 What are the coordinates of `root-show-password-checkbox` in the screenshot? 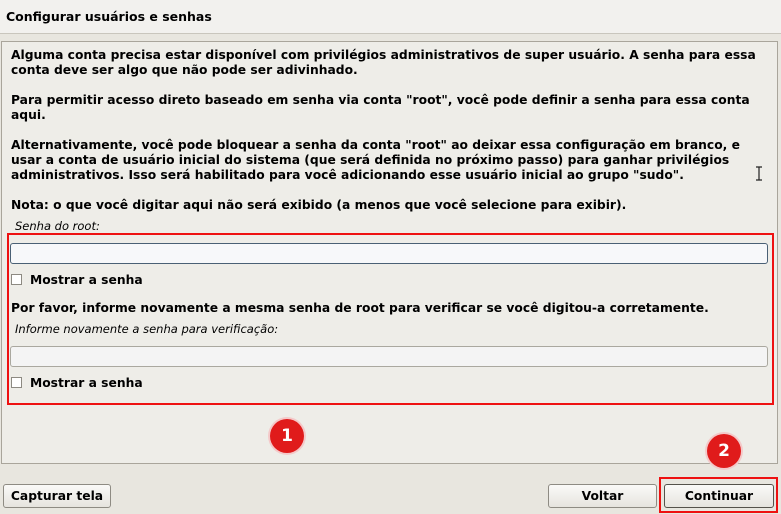 It's located at (16, 279).